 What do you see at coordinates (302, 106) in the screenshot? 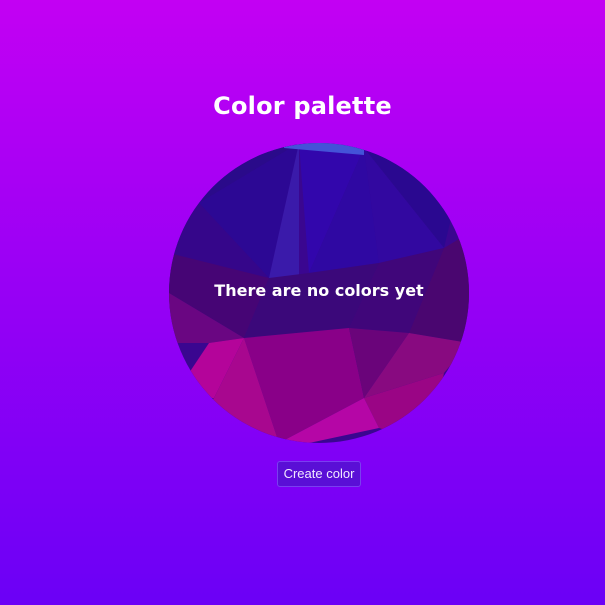
I see `page-title: Color palette` at bounding box center [302, 106].